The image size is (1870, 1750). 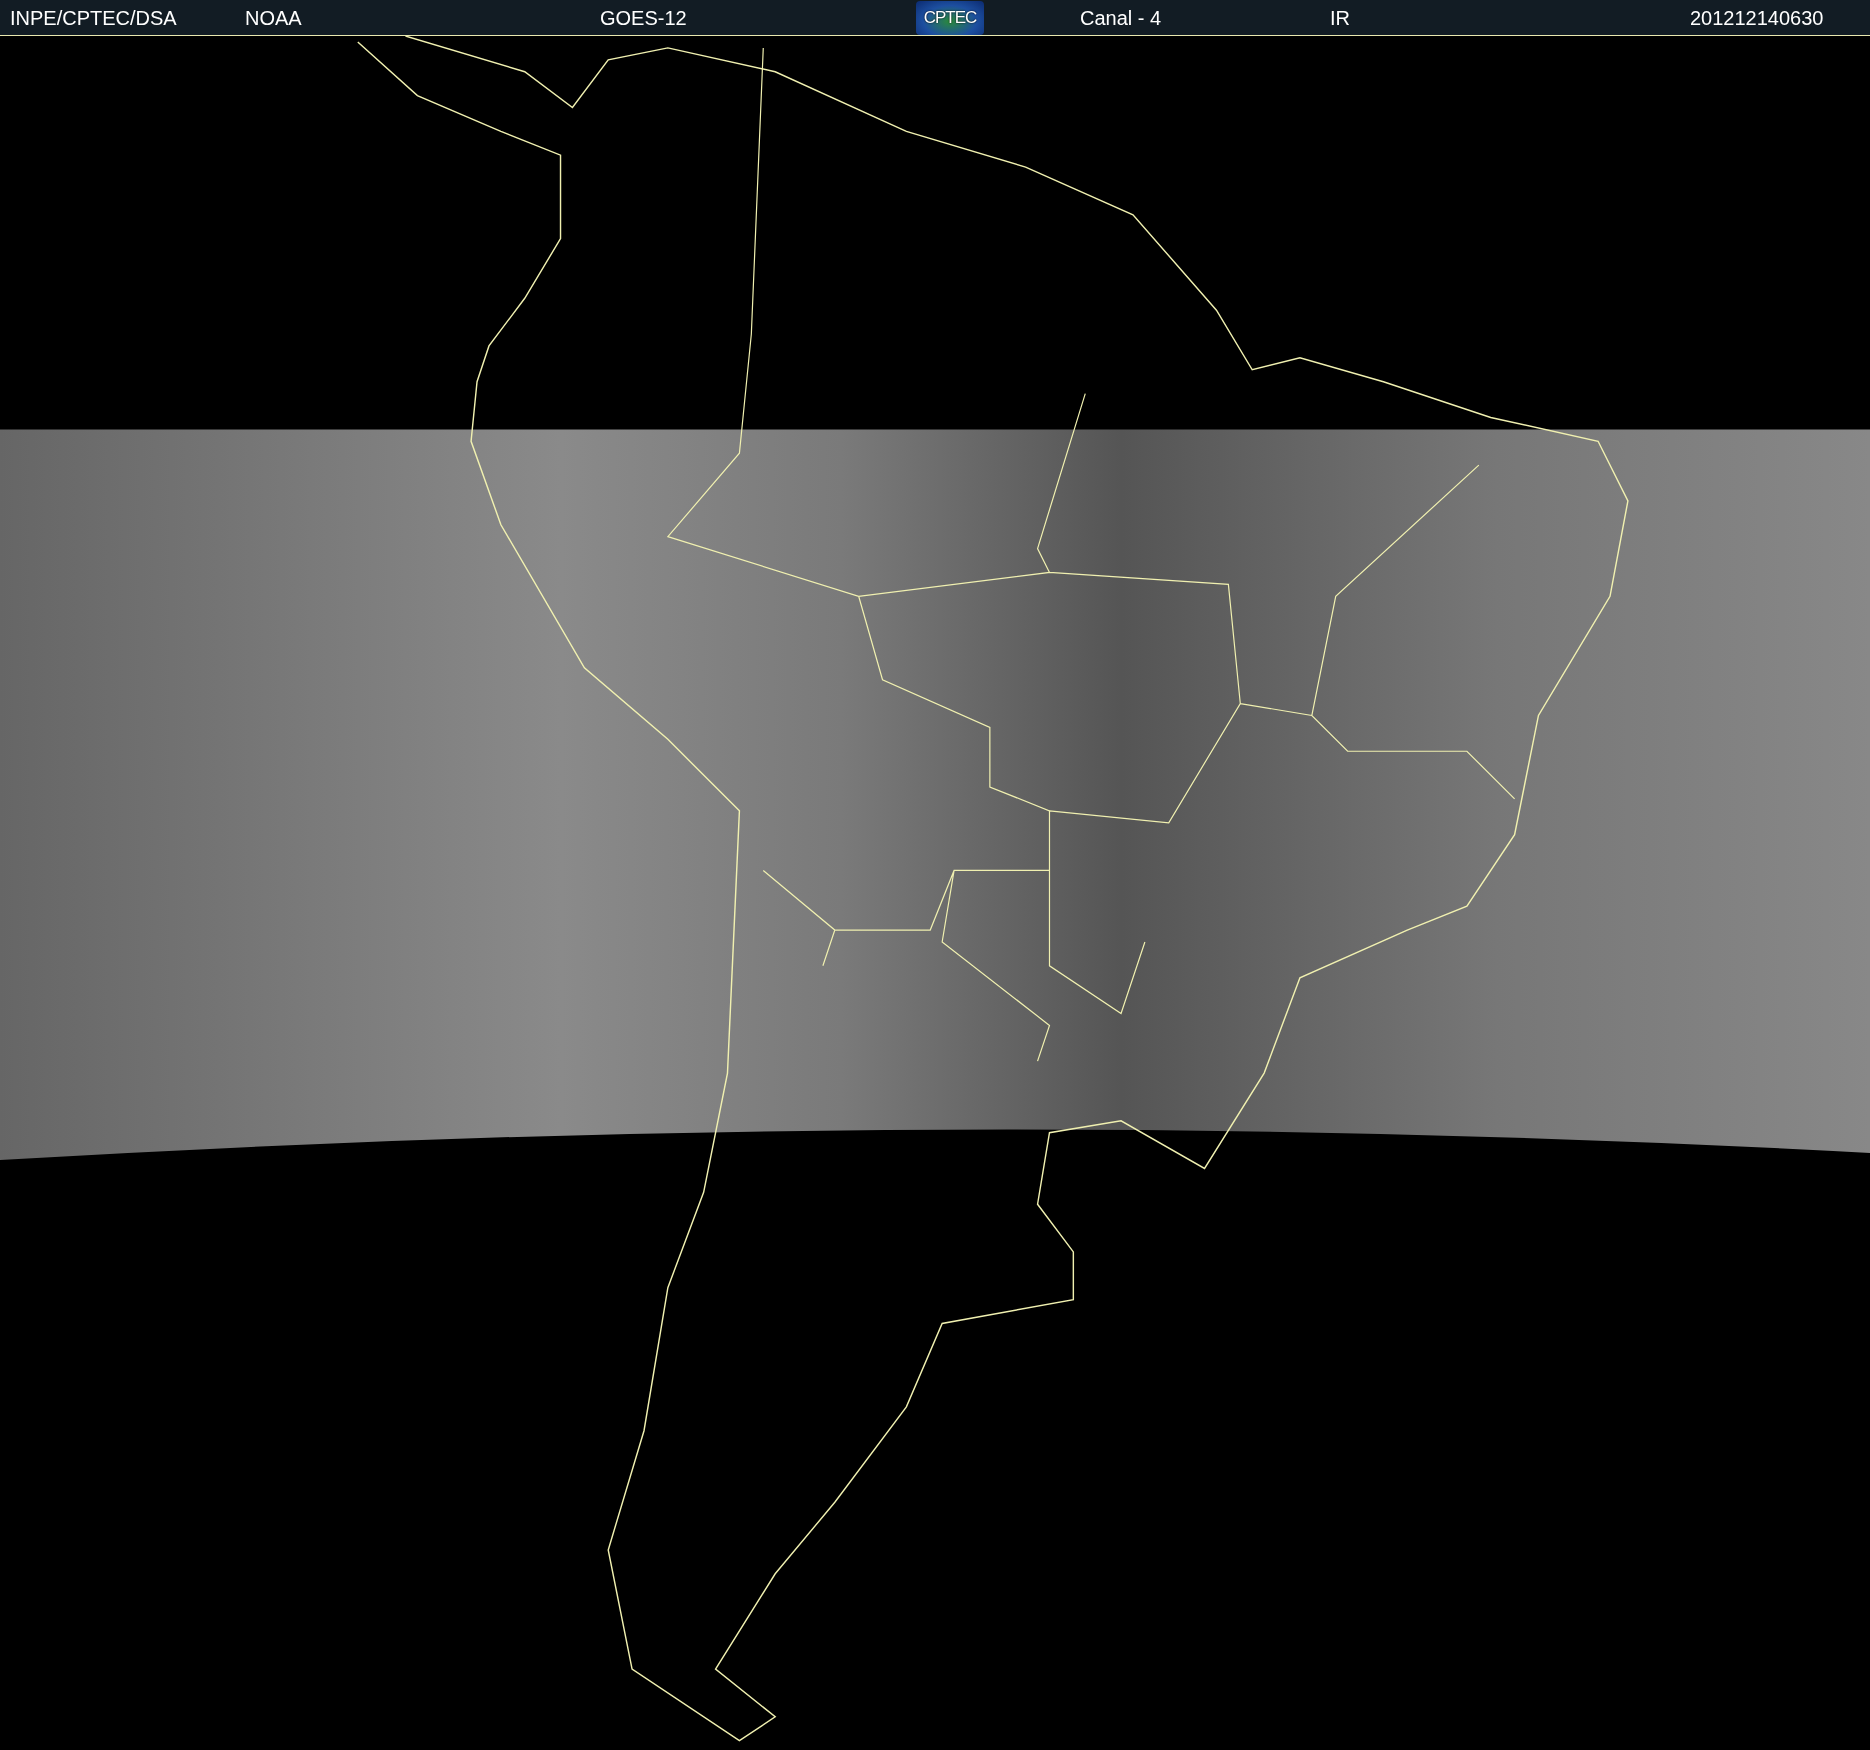 I want to click on header-label: NOAA, so click(x=274, y=17).